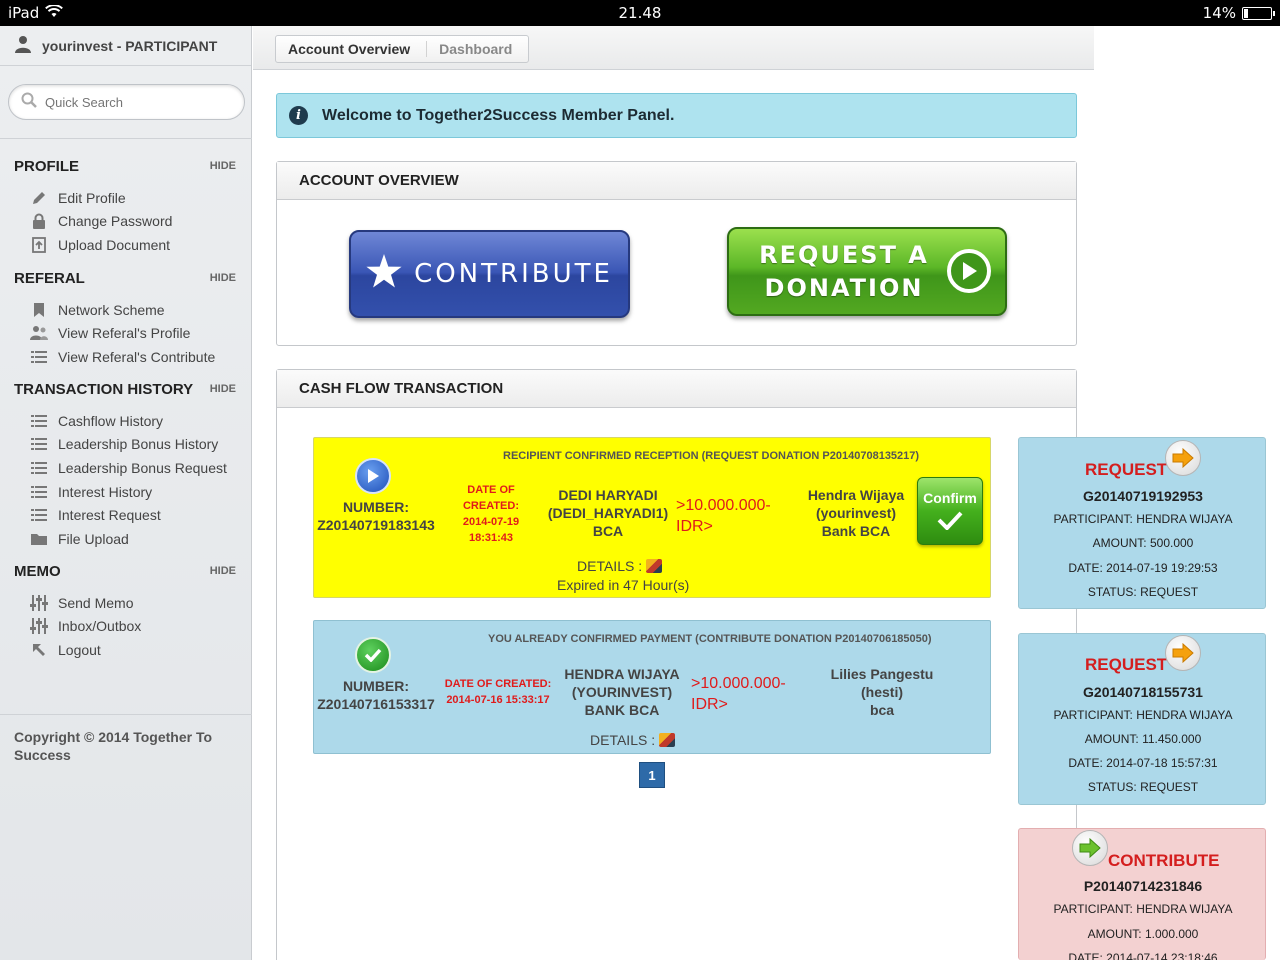 The image size is (1280, 960). Describe the element at coordinates (373, 655) in the screenshot. I see `check-circle-icon` at that location.